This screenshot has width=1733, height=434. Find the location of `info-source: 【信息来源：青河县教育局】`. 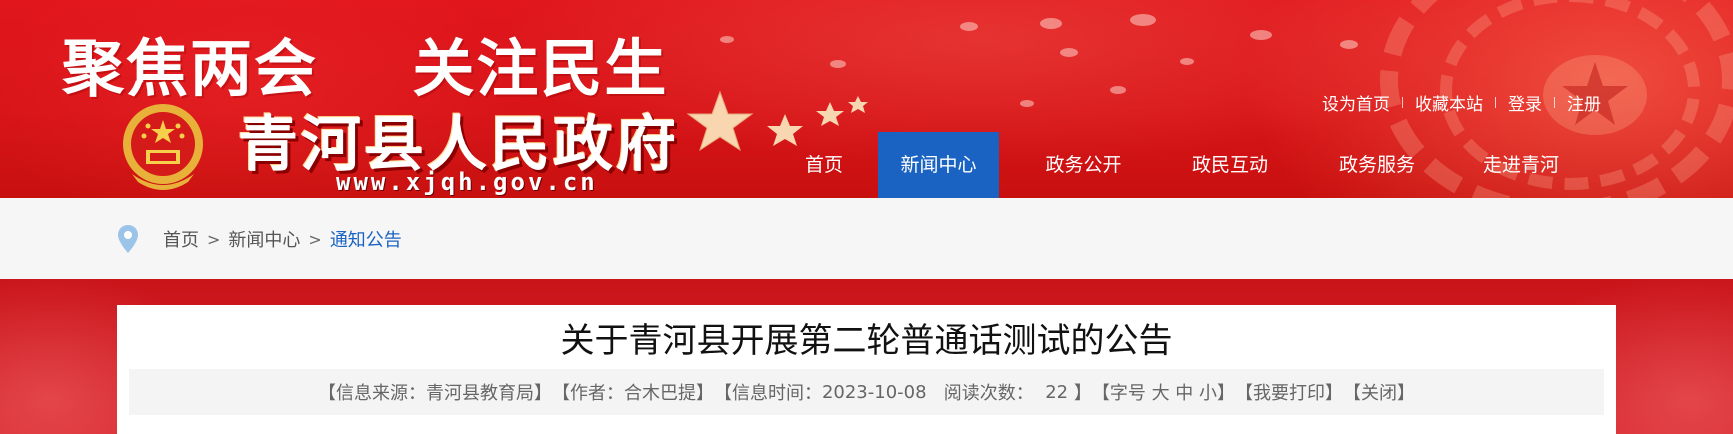

info-source: 【信息来源：青河县教育局】 is located at coordinates (434, 393).